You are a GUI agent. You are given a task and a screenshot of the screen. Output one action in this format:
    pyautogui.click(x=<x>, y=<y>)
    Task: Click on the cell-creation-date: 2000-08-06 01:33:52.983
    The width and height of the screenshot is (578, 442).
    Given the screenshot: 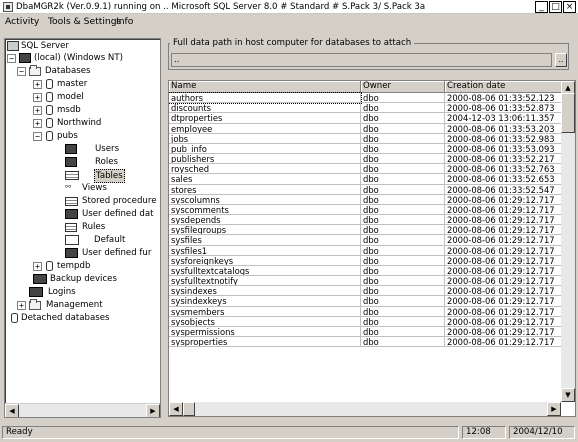 What is the action you would take?
    pyautogui.click(x=503, y=138)
    